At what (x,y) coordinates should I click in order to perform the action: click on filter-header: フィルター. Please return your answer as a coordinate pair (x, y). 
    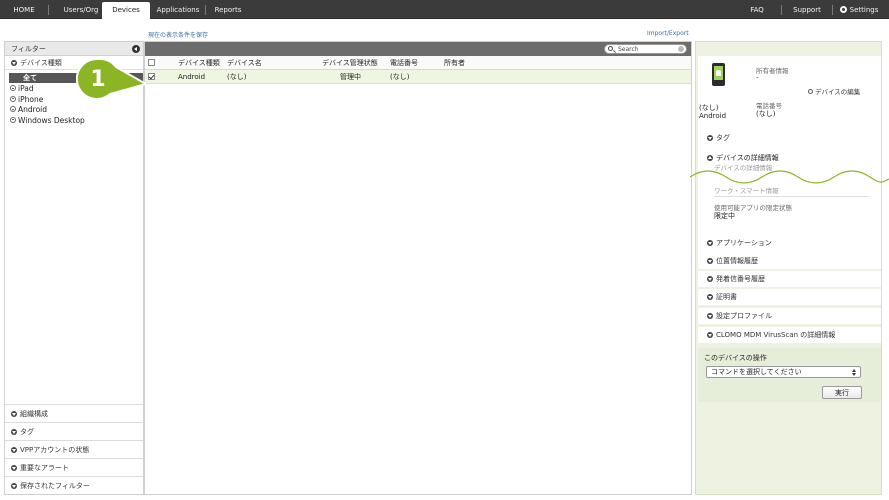
    Looking at the image, I should click on (74, 49).